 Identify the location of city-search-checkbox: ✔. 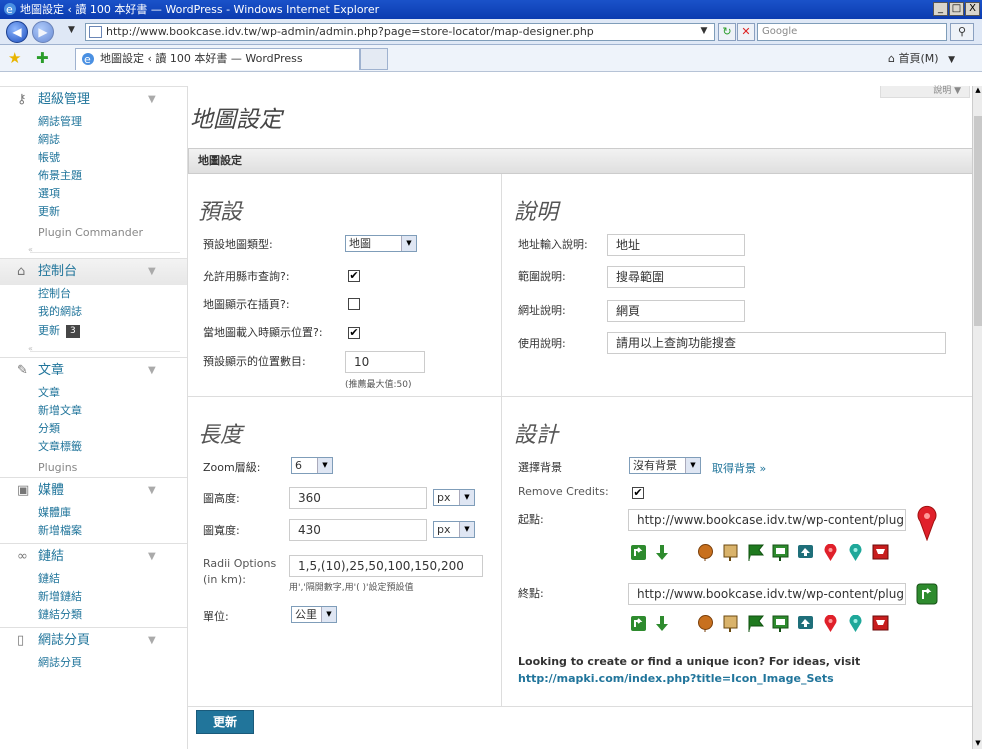
(354, 276).